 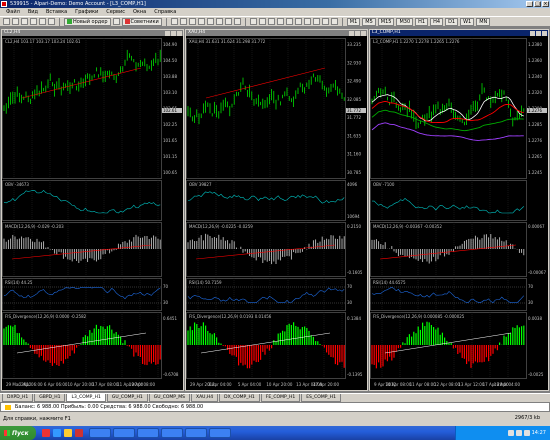 What do you see at coordinates (219, 21) in the screenshot?
I see `tile-icon` at bounding box center [219, 21].